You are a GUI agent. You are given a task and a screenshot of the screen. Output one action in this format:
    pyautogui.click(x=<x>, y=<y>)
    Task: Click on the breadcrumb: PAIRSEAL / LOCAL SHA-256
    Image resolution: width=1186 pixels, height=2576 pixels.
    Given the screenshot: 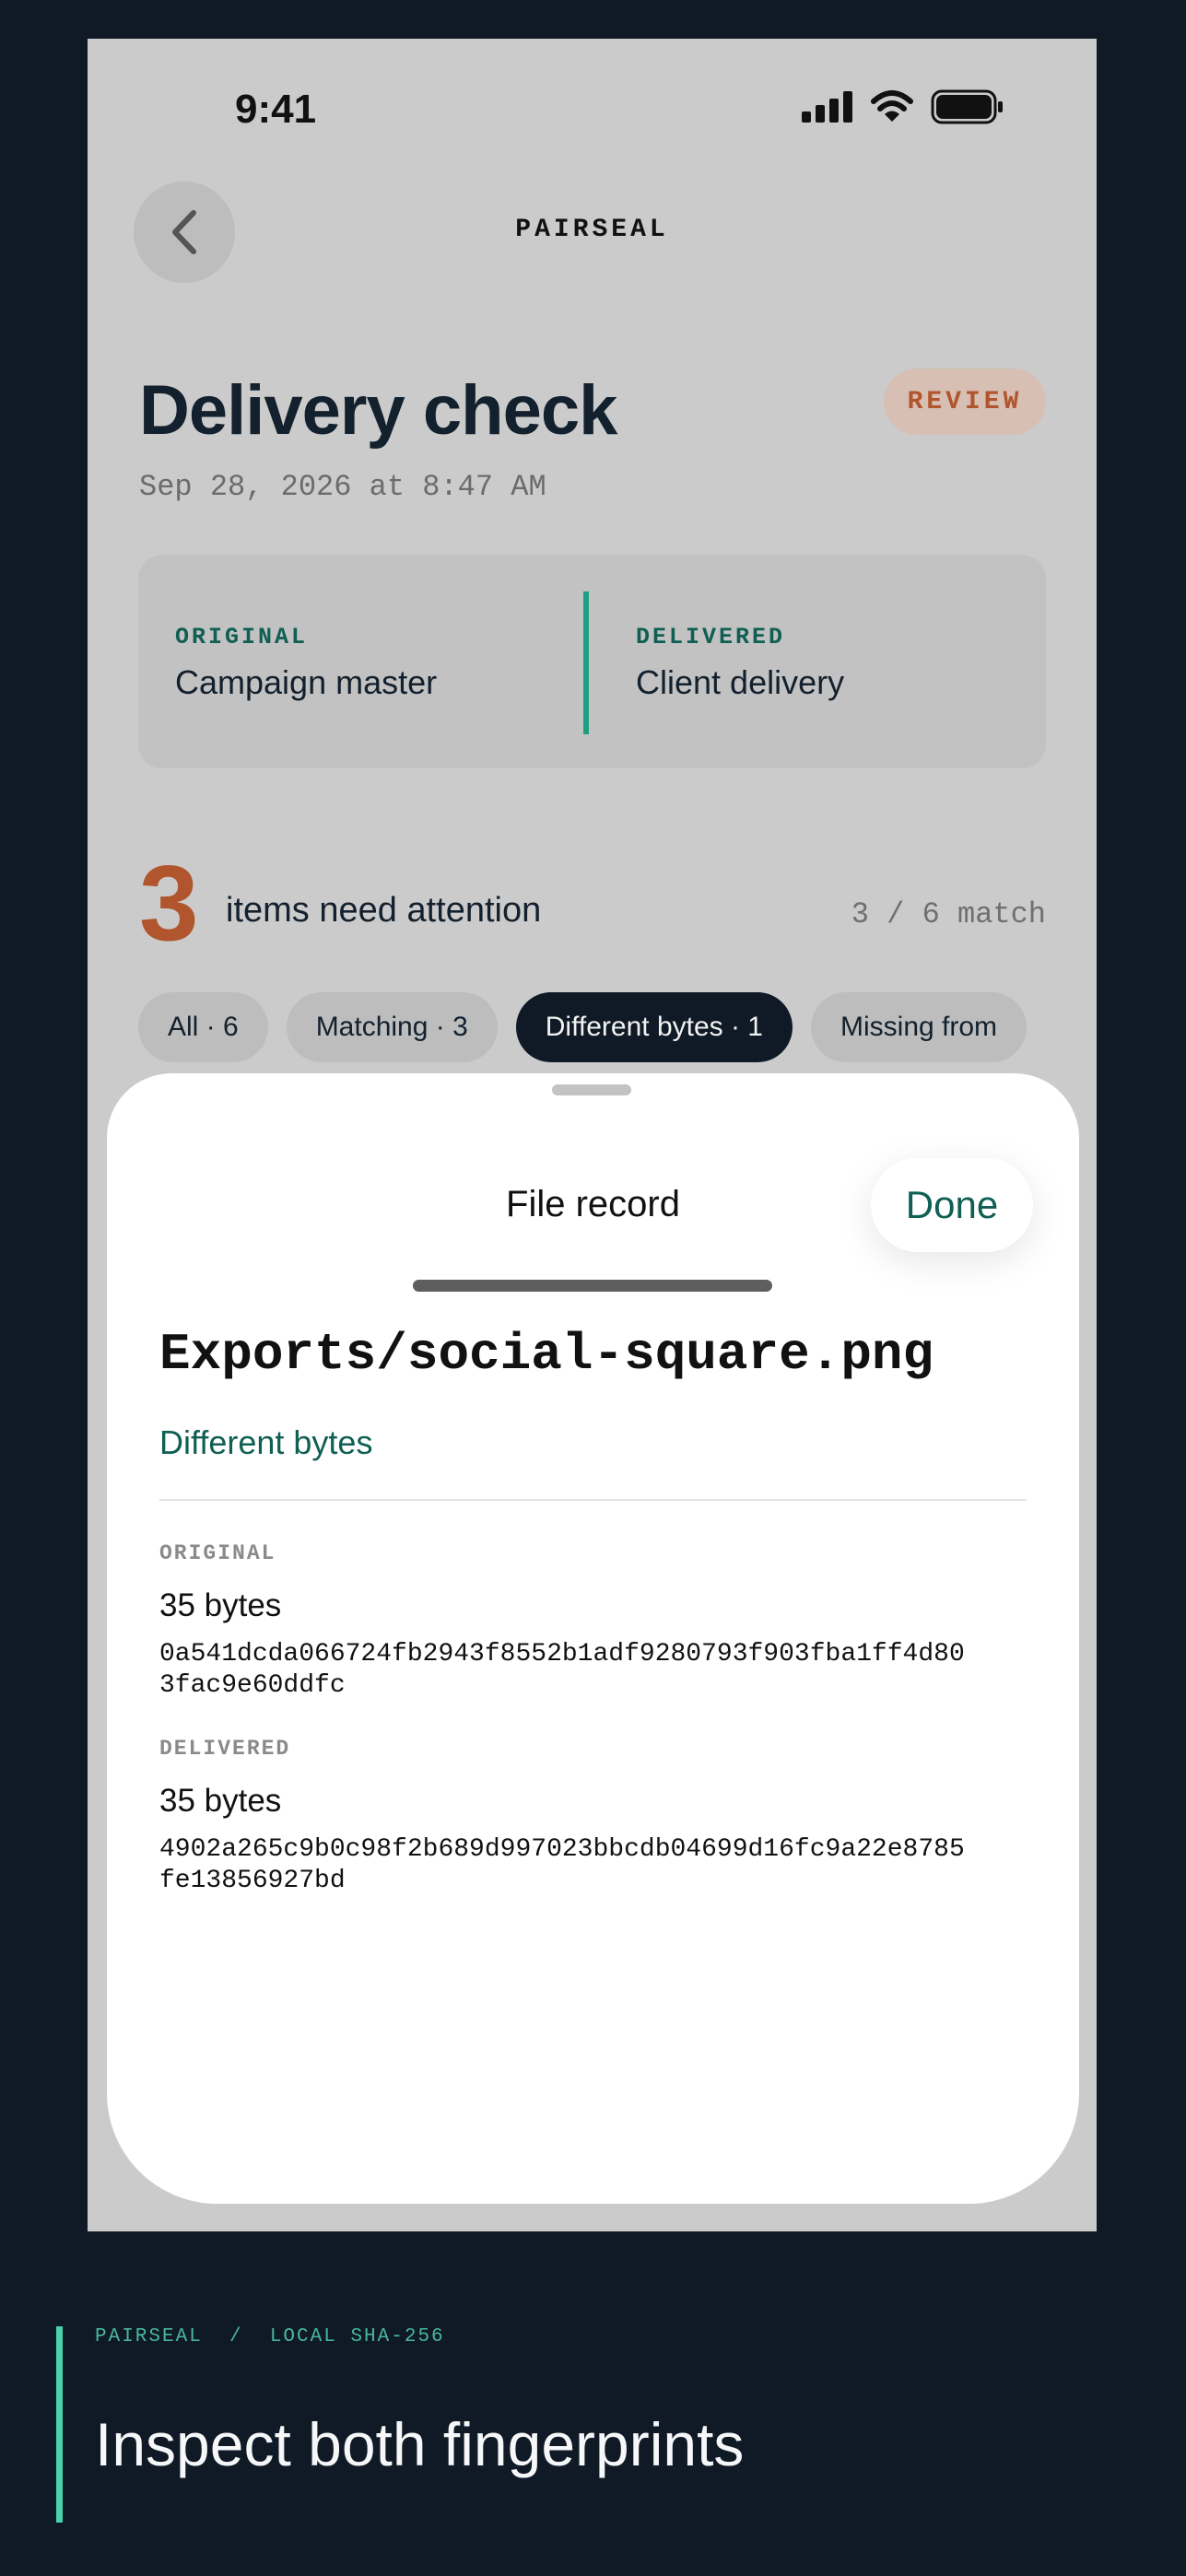 What is the action you would take?
    pyautogui.click(x=270, y=2337)
    